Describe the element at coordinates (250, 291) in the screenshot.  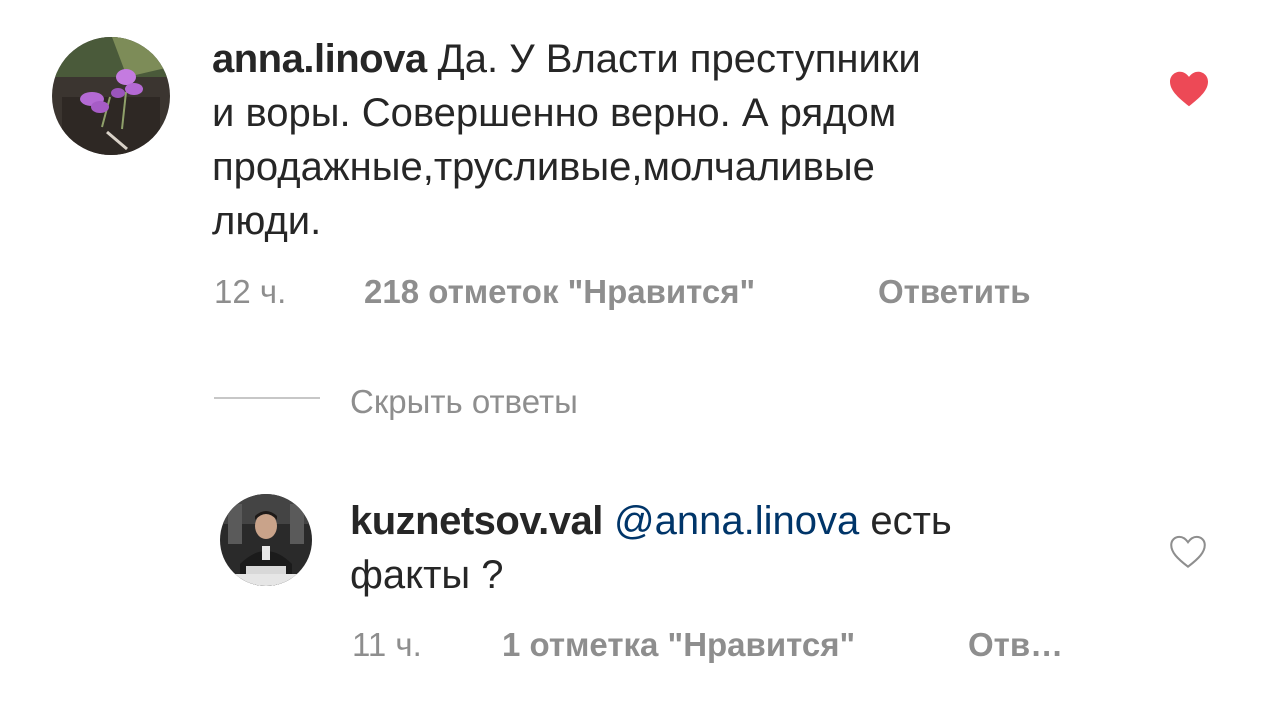
I see `comment-timestamp: 12 ч.` at that location.